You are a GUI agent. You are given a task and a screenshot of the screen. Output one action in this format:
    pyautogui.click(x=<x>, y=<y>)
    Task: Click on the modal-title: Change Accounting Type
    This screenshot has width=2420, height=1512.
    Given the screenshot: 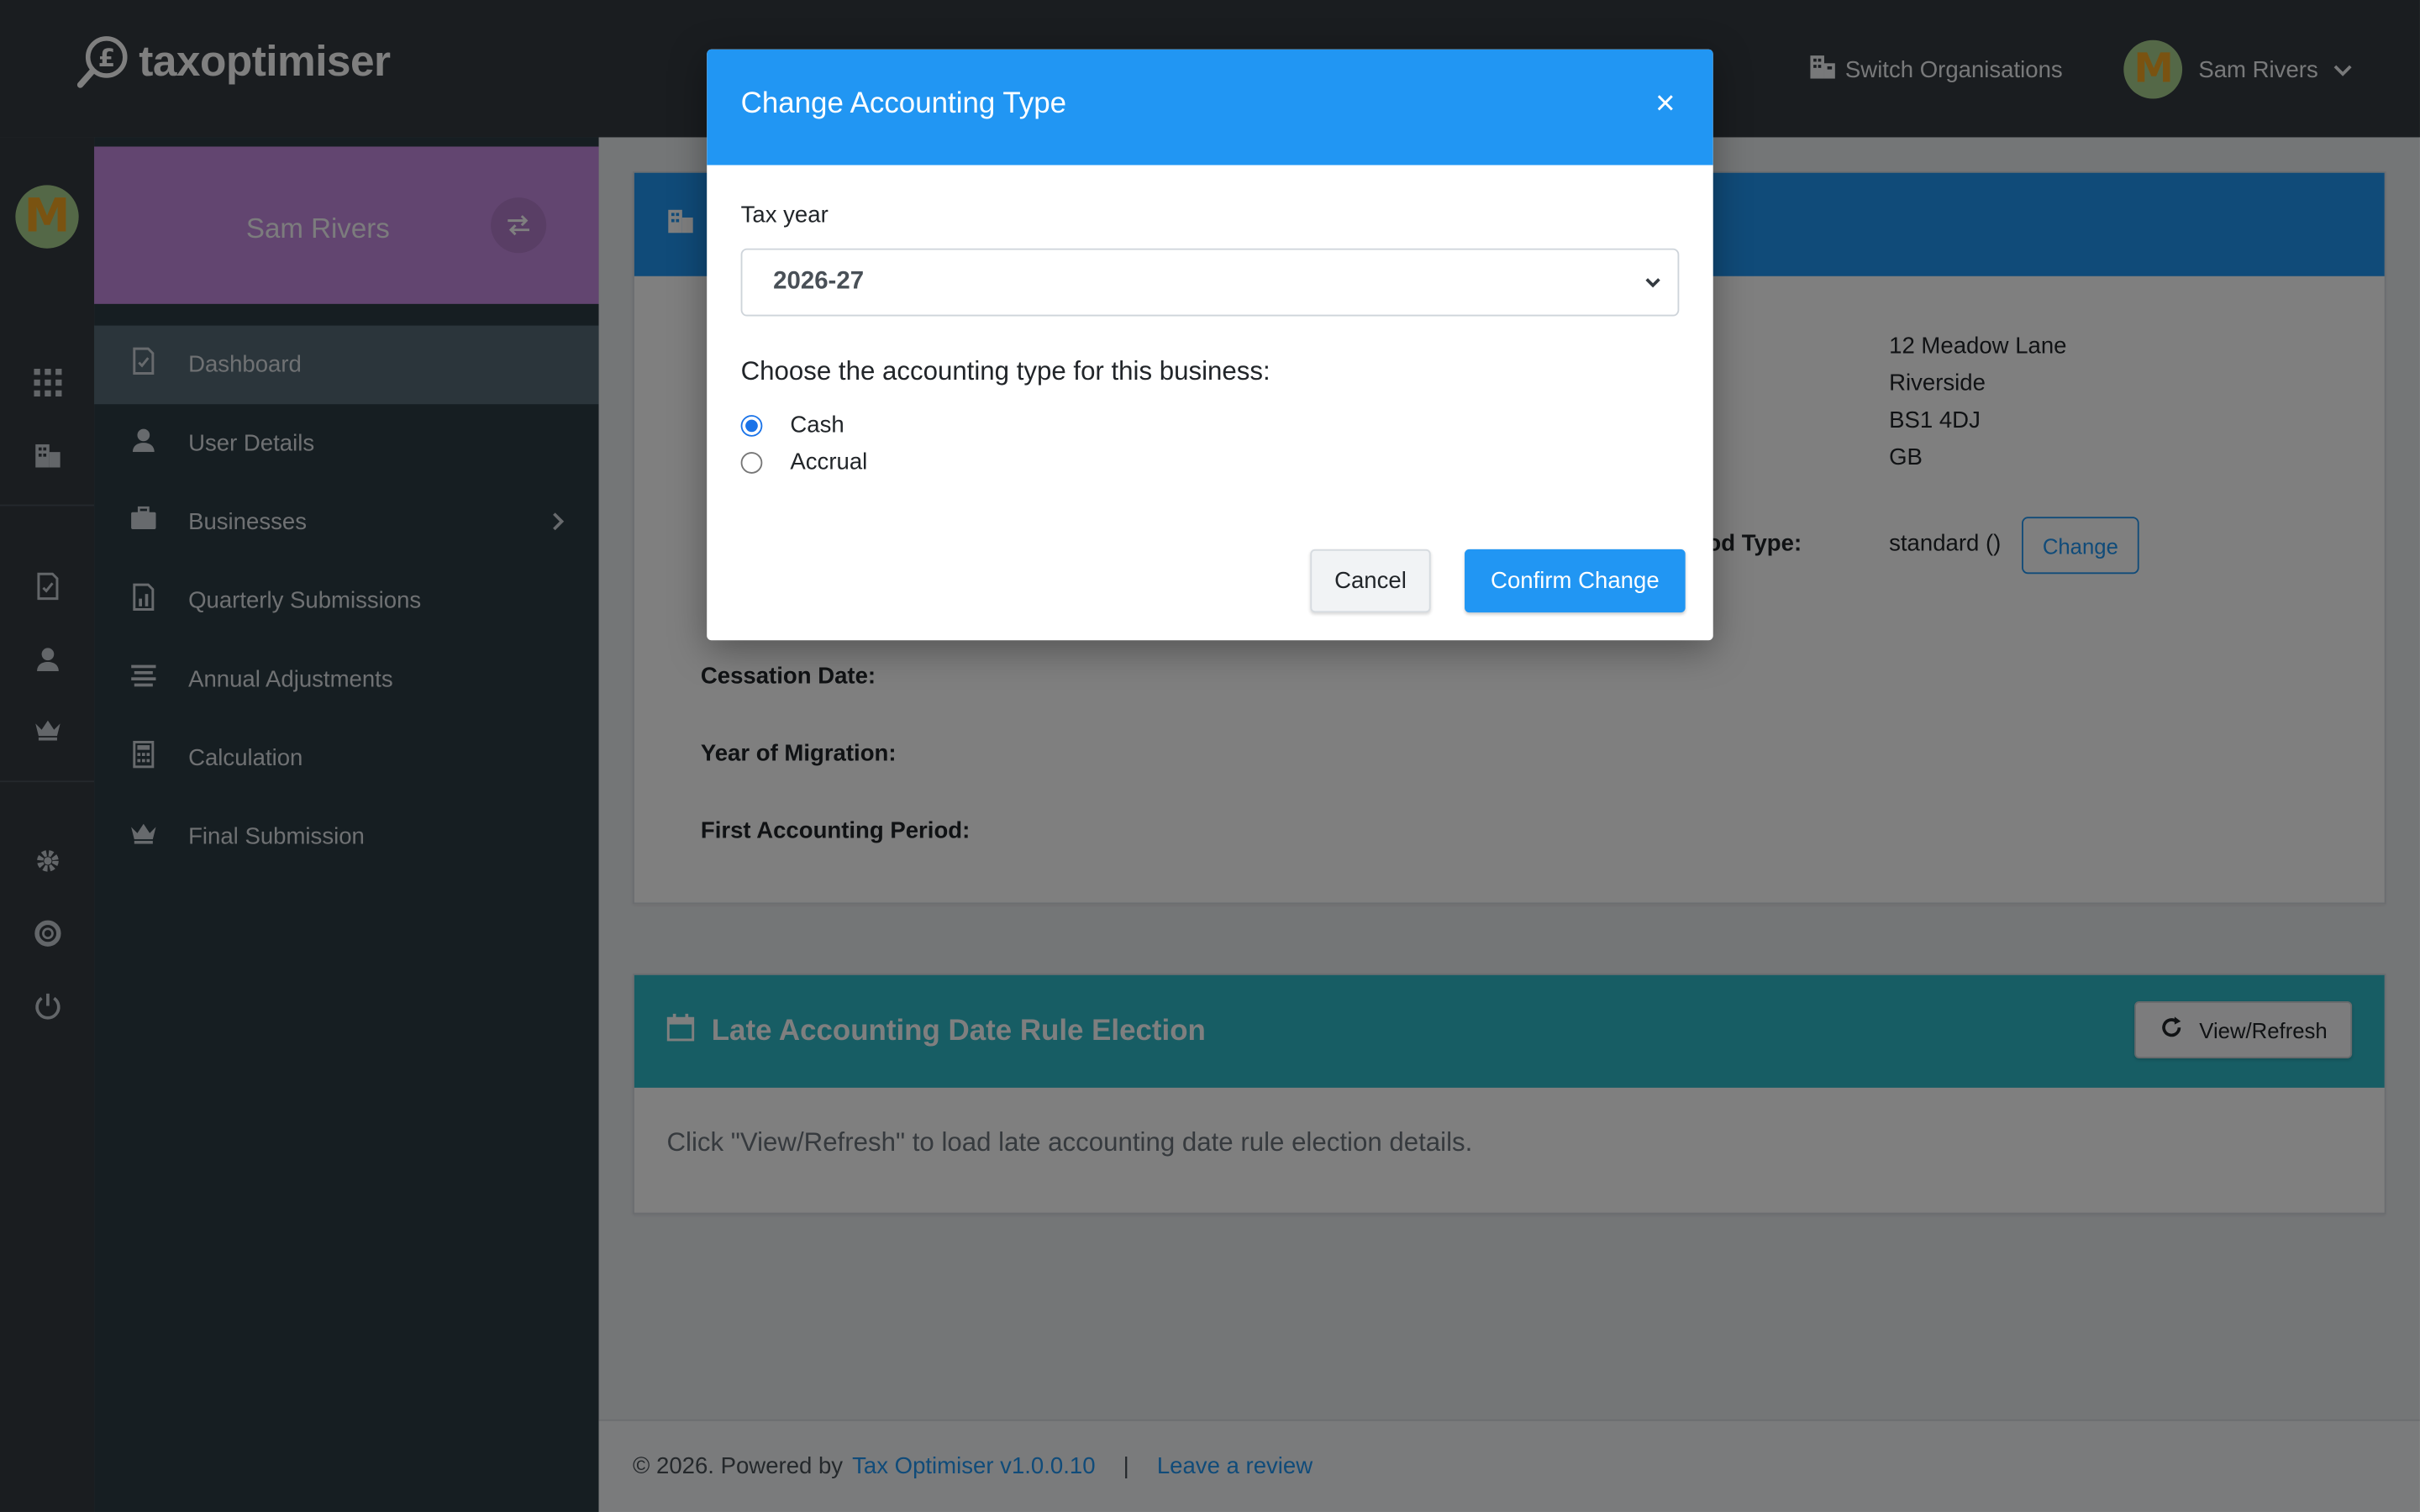 What is the action you would take?
    pyautogui.click(x=903, y=104)
    